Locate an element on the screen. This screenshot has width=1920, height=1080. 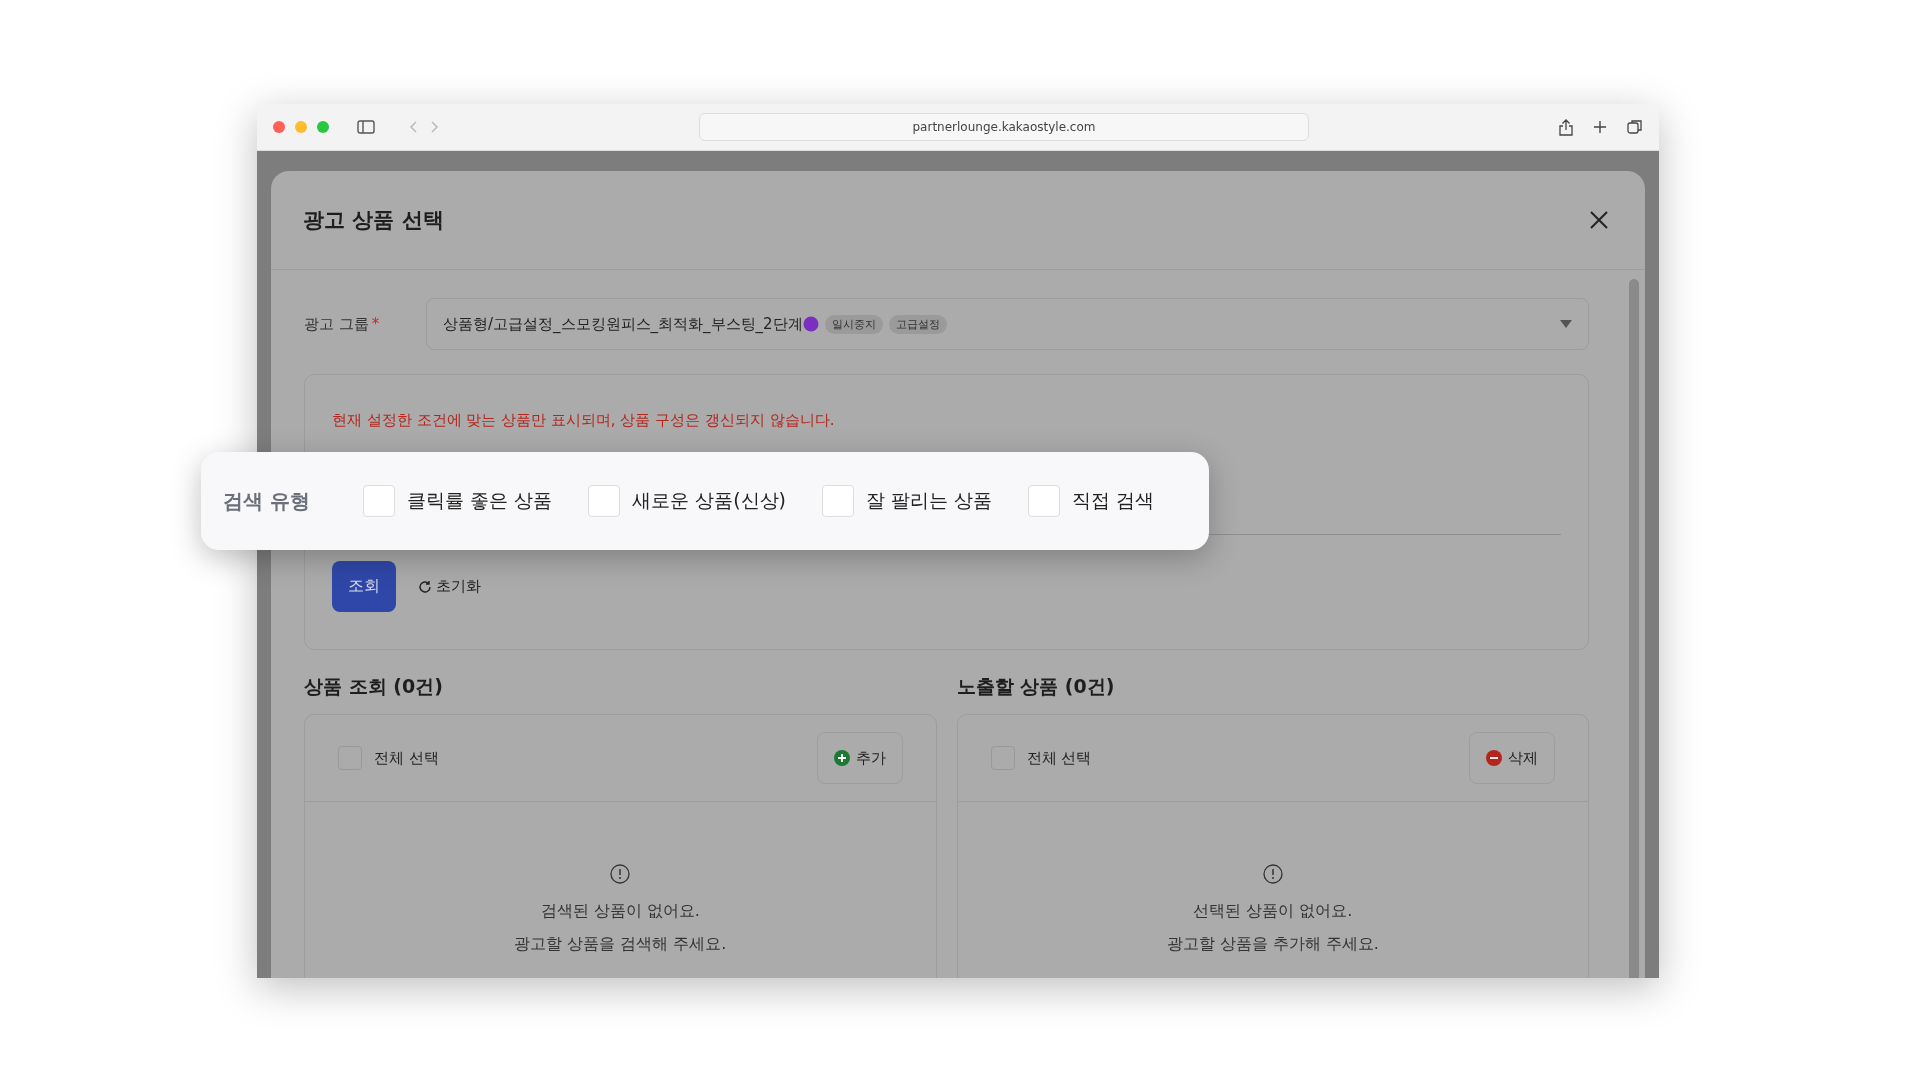
caret-icon is located at coordinates (1566, 324).